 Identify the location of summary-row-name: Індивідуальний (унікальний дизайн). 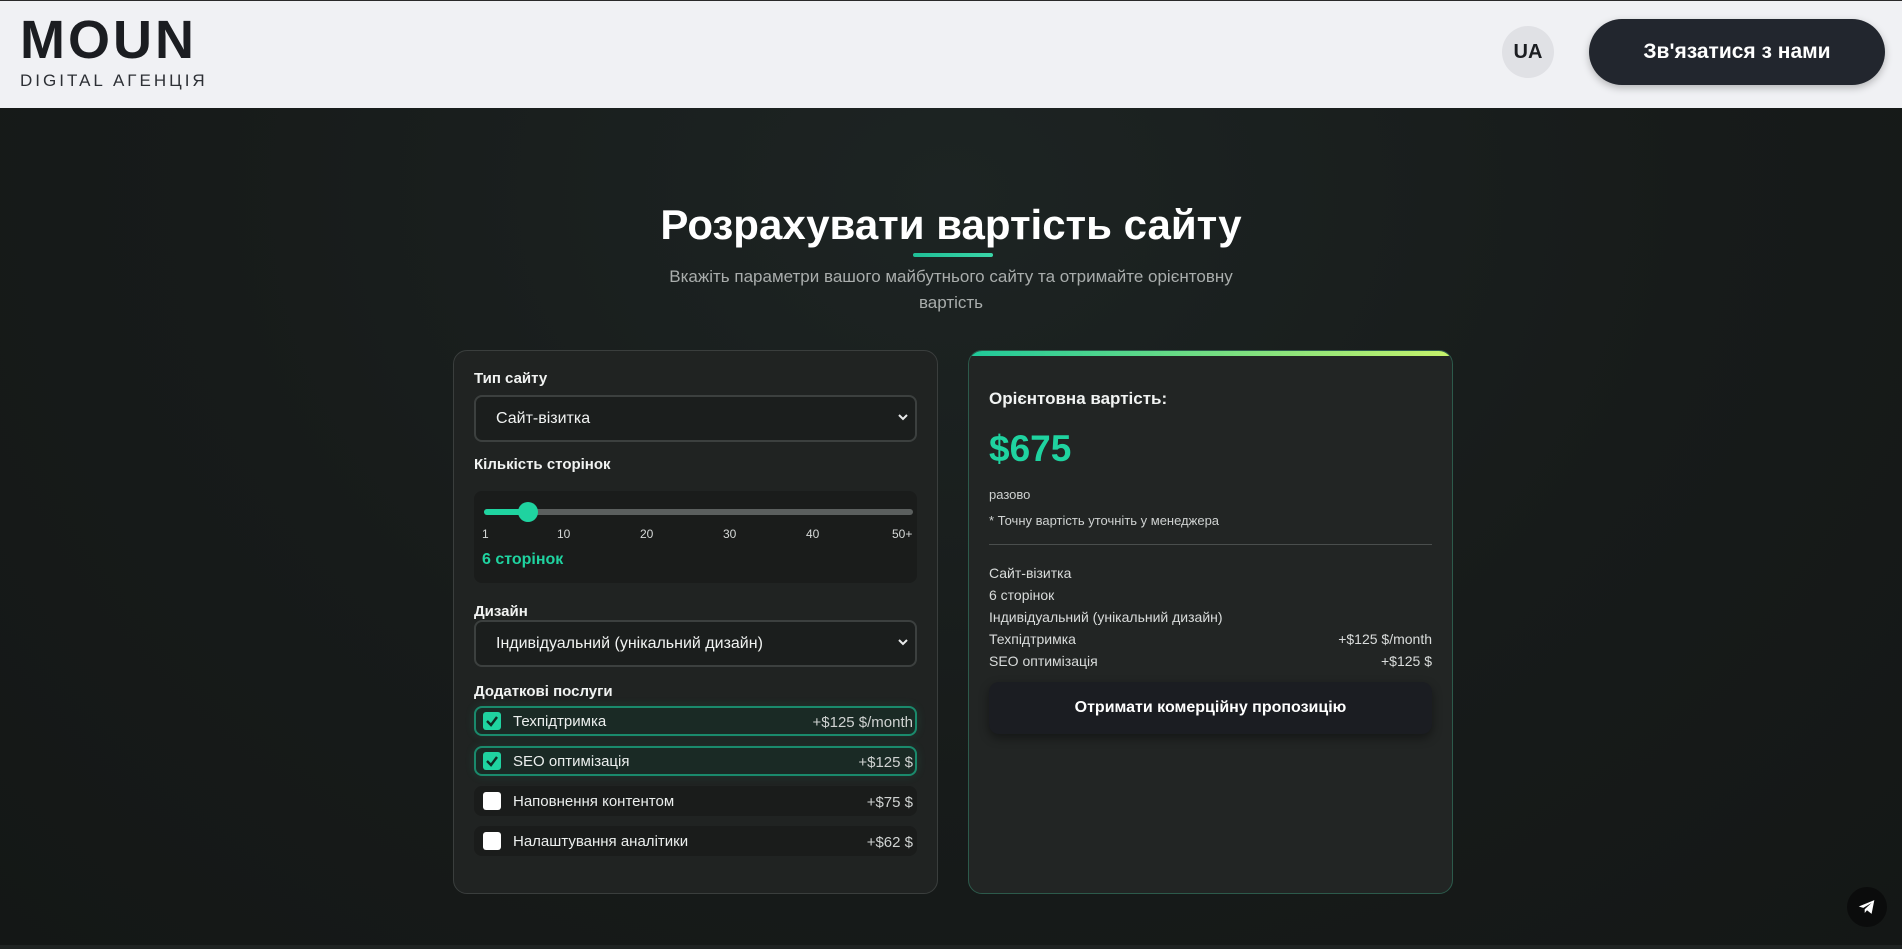
(1106, 617).